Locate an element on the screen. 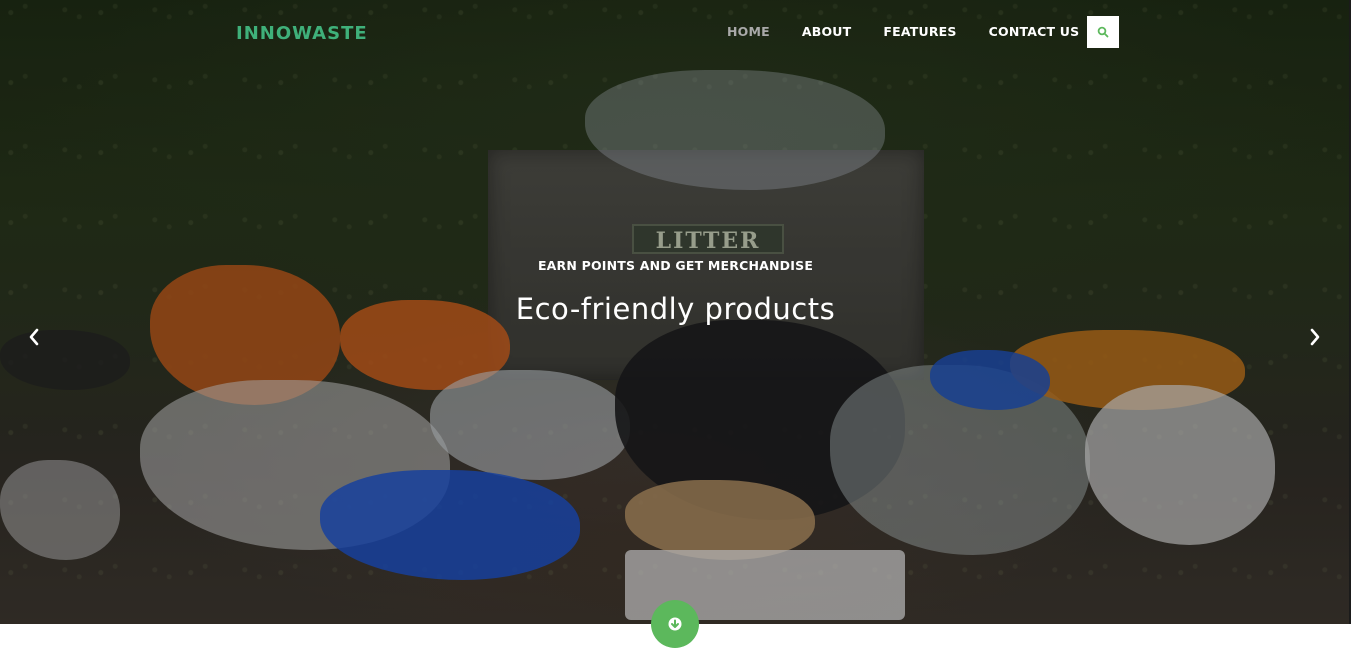  scroll-down-button is located at coordinates (675, 624).